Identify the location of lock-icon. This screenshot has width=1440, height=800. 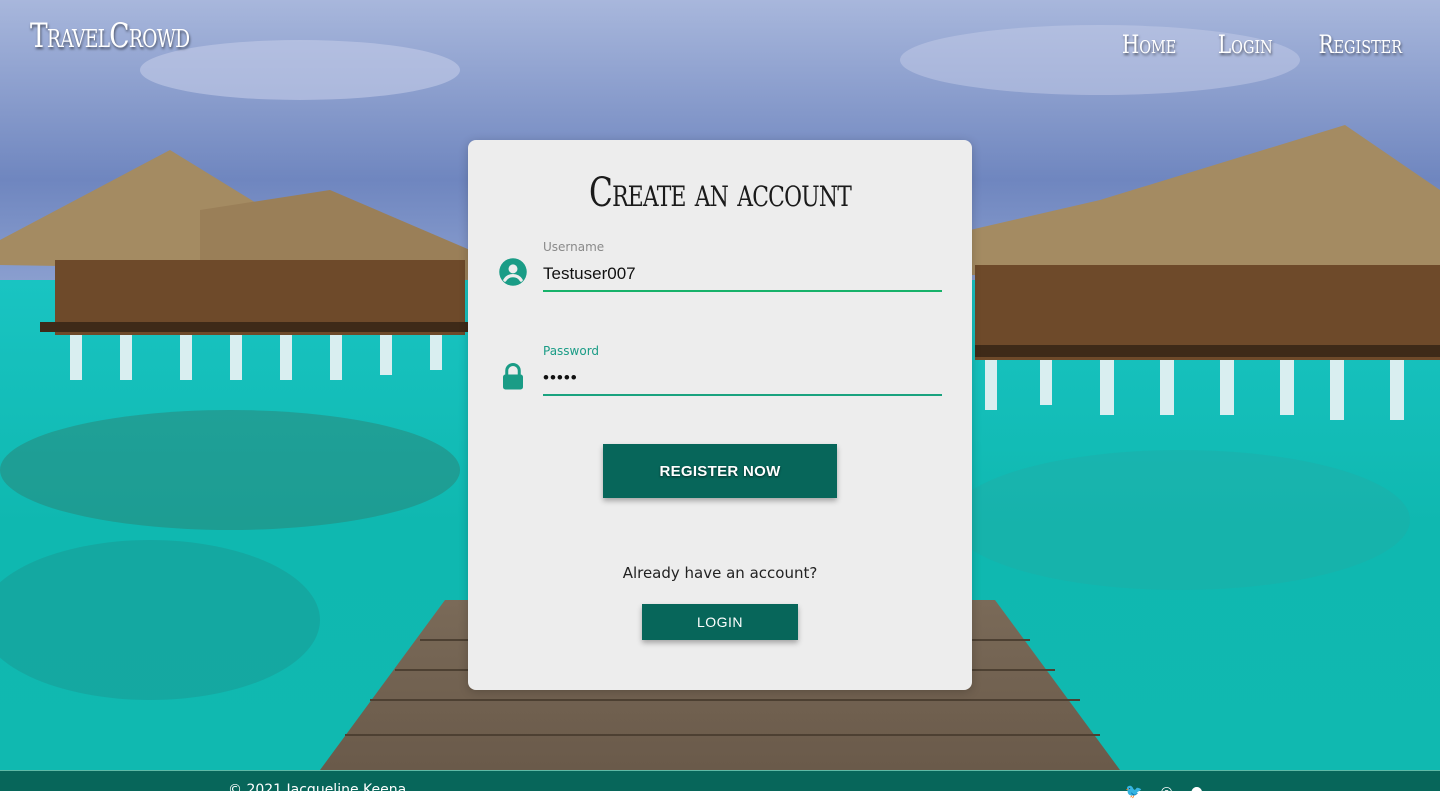
(513, 376).